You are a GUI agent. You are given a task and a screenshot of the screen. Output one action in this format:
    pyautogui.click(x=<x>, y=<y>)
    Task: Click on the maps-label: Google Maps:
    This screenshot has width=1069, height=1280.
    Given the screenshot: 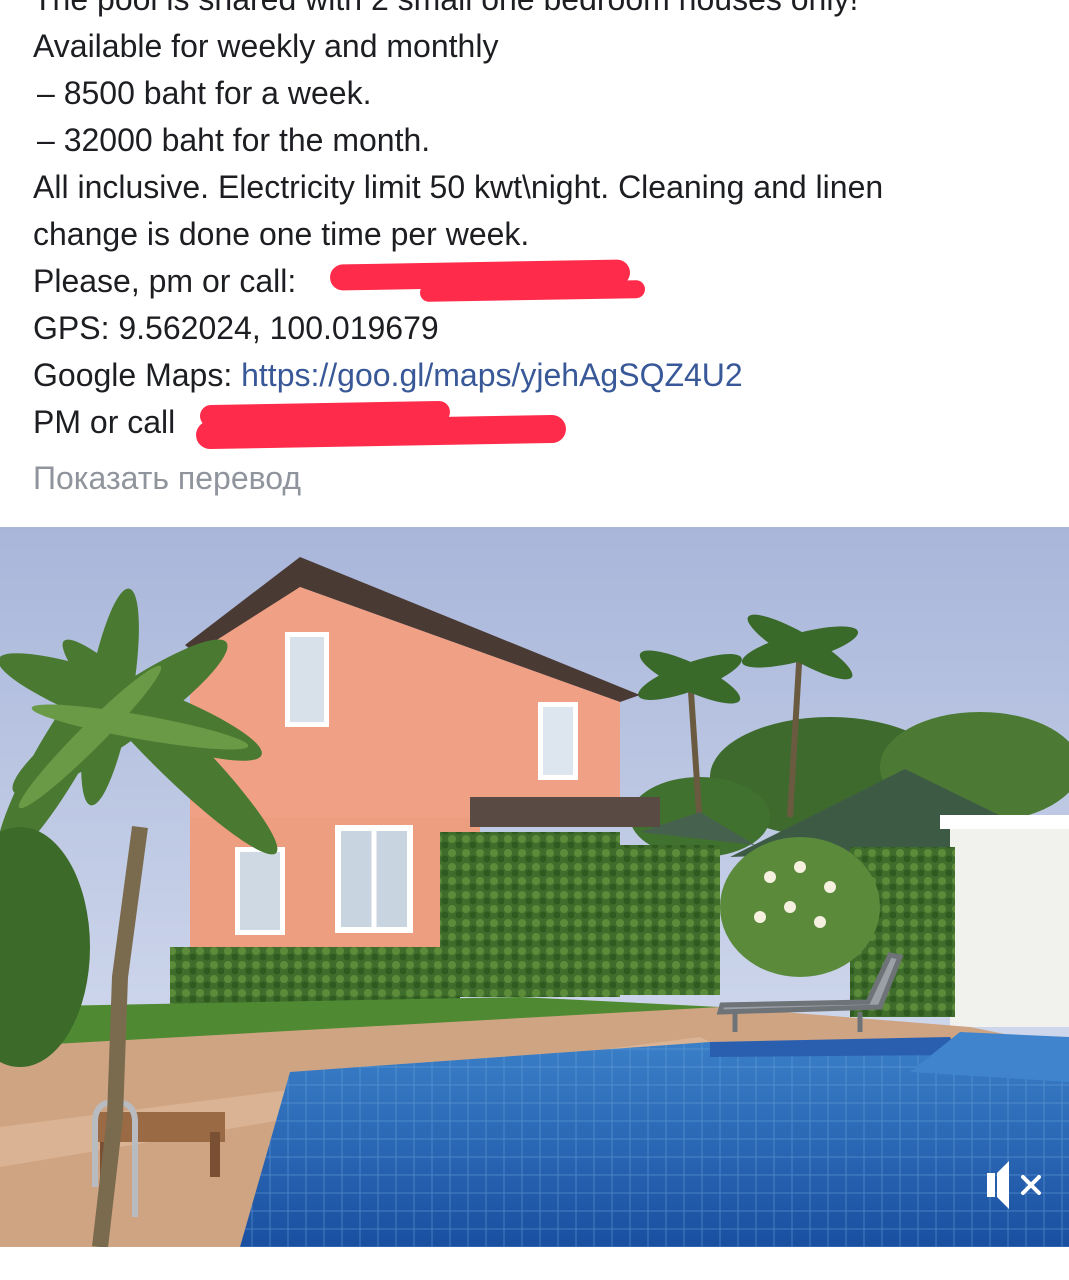 What is the action you would take?
    pyautogui.click(x=137, y=375)
    